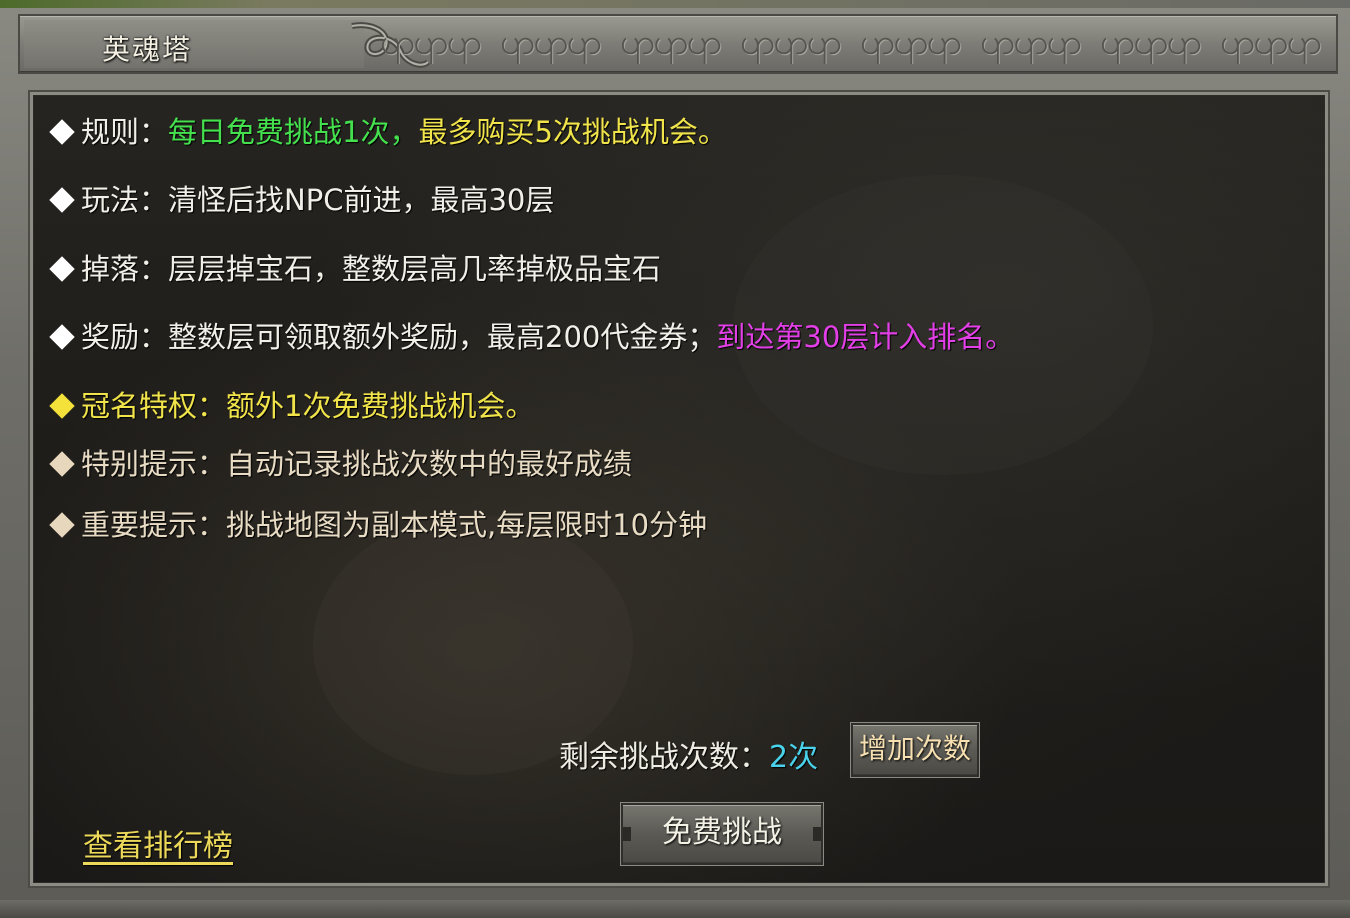 The width and height of the screenshot is (1350, 918). What do you see at coordinates (125, 269) in the screenshot?
I see `drop-label: 掉落：` at bounding box center [125, 269].